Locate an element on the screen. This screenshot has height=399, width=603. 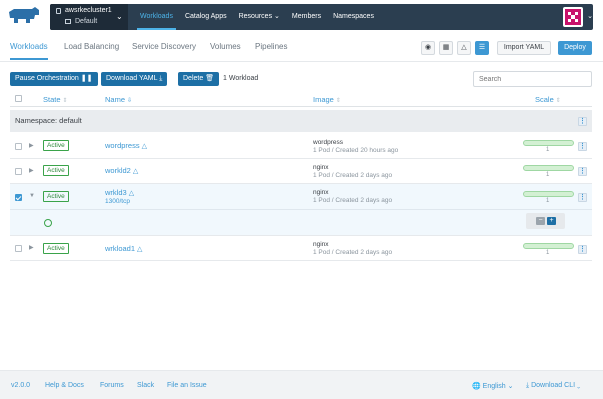
scale-down-button: − is located at coordinates (540, 221).